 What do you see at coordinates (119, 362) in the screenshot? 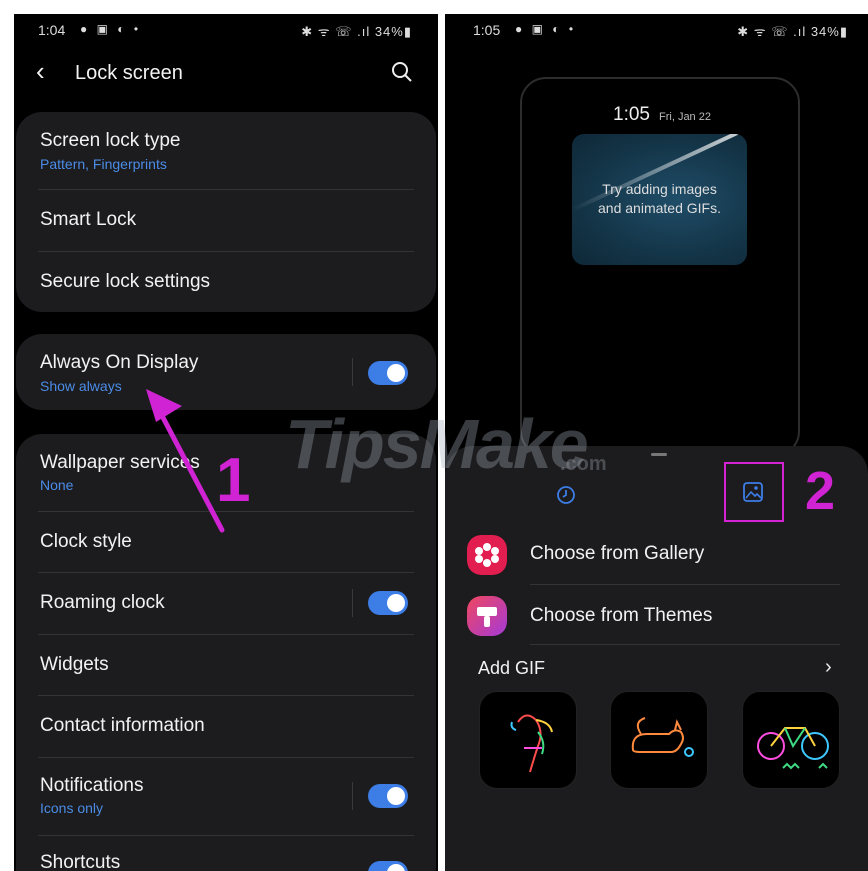
I see `item-label: Always On Display` at bounding box center [119, 362].